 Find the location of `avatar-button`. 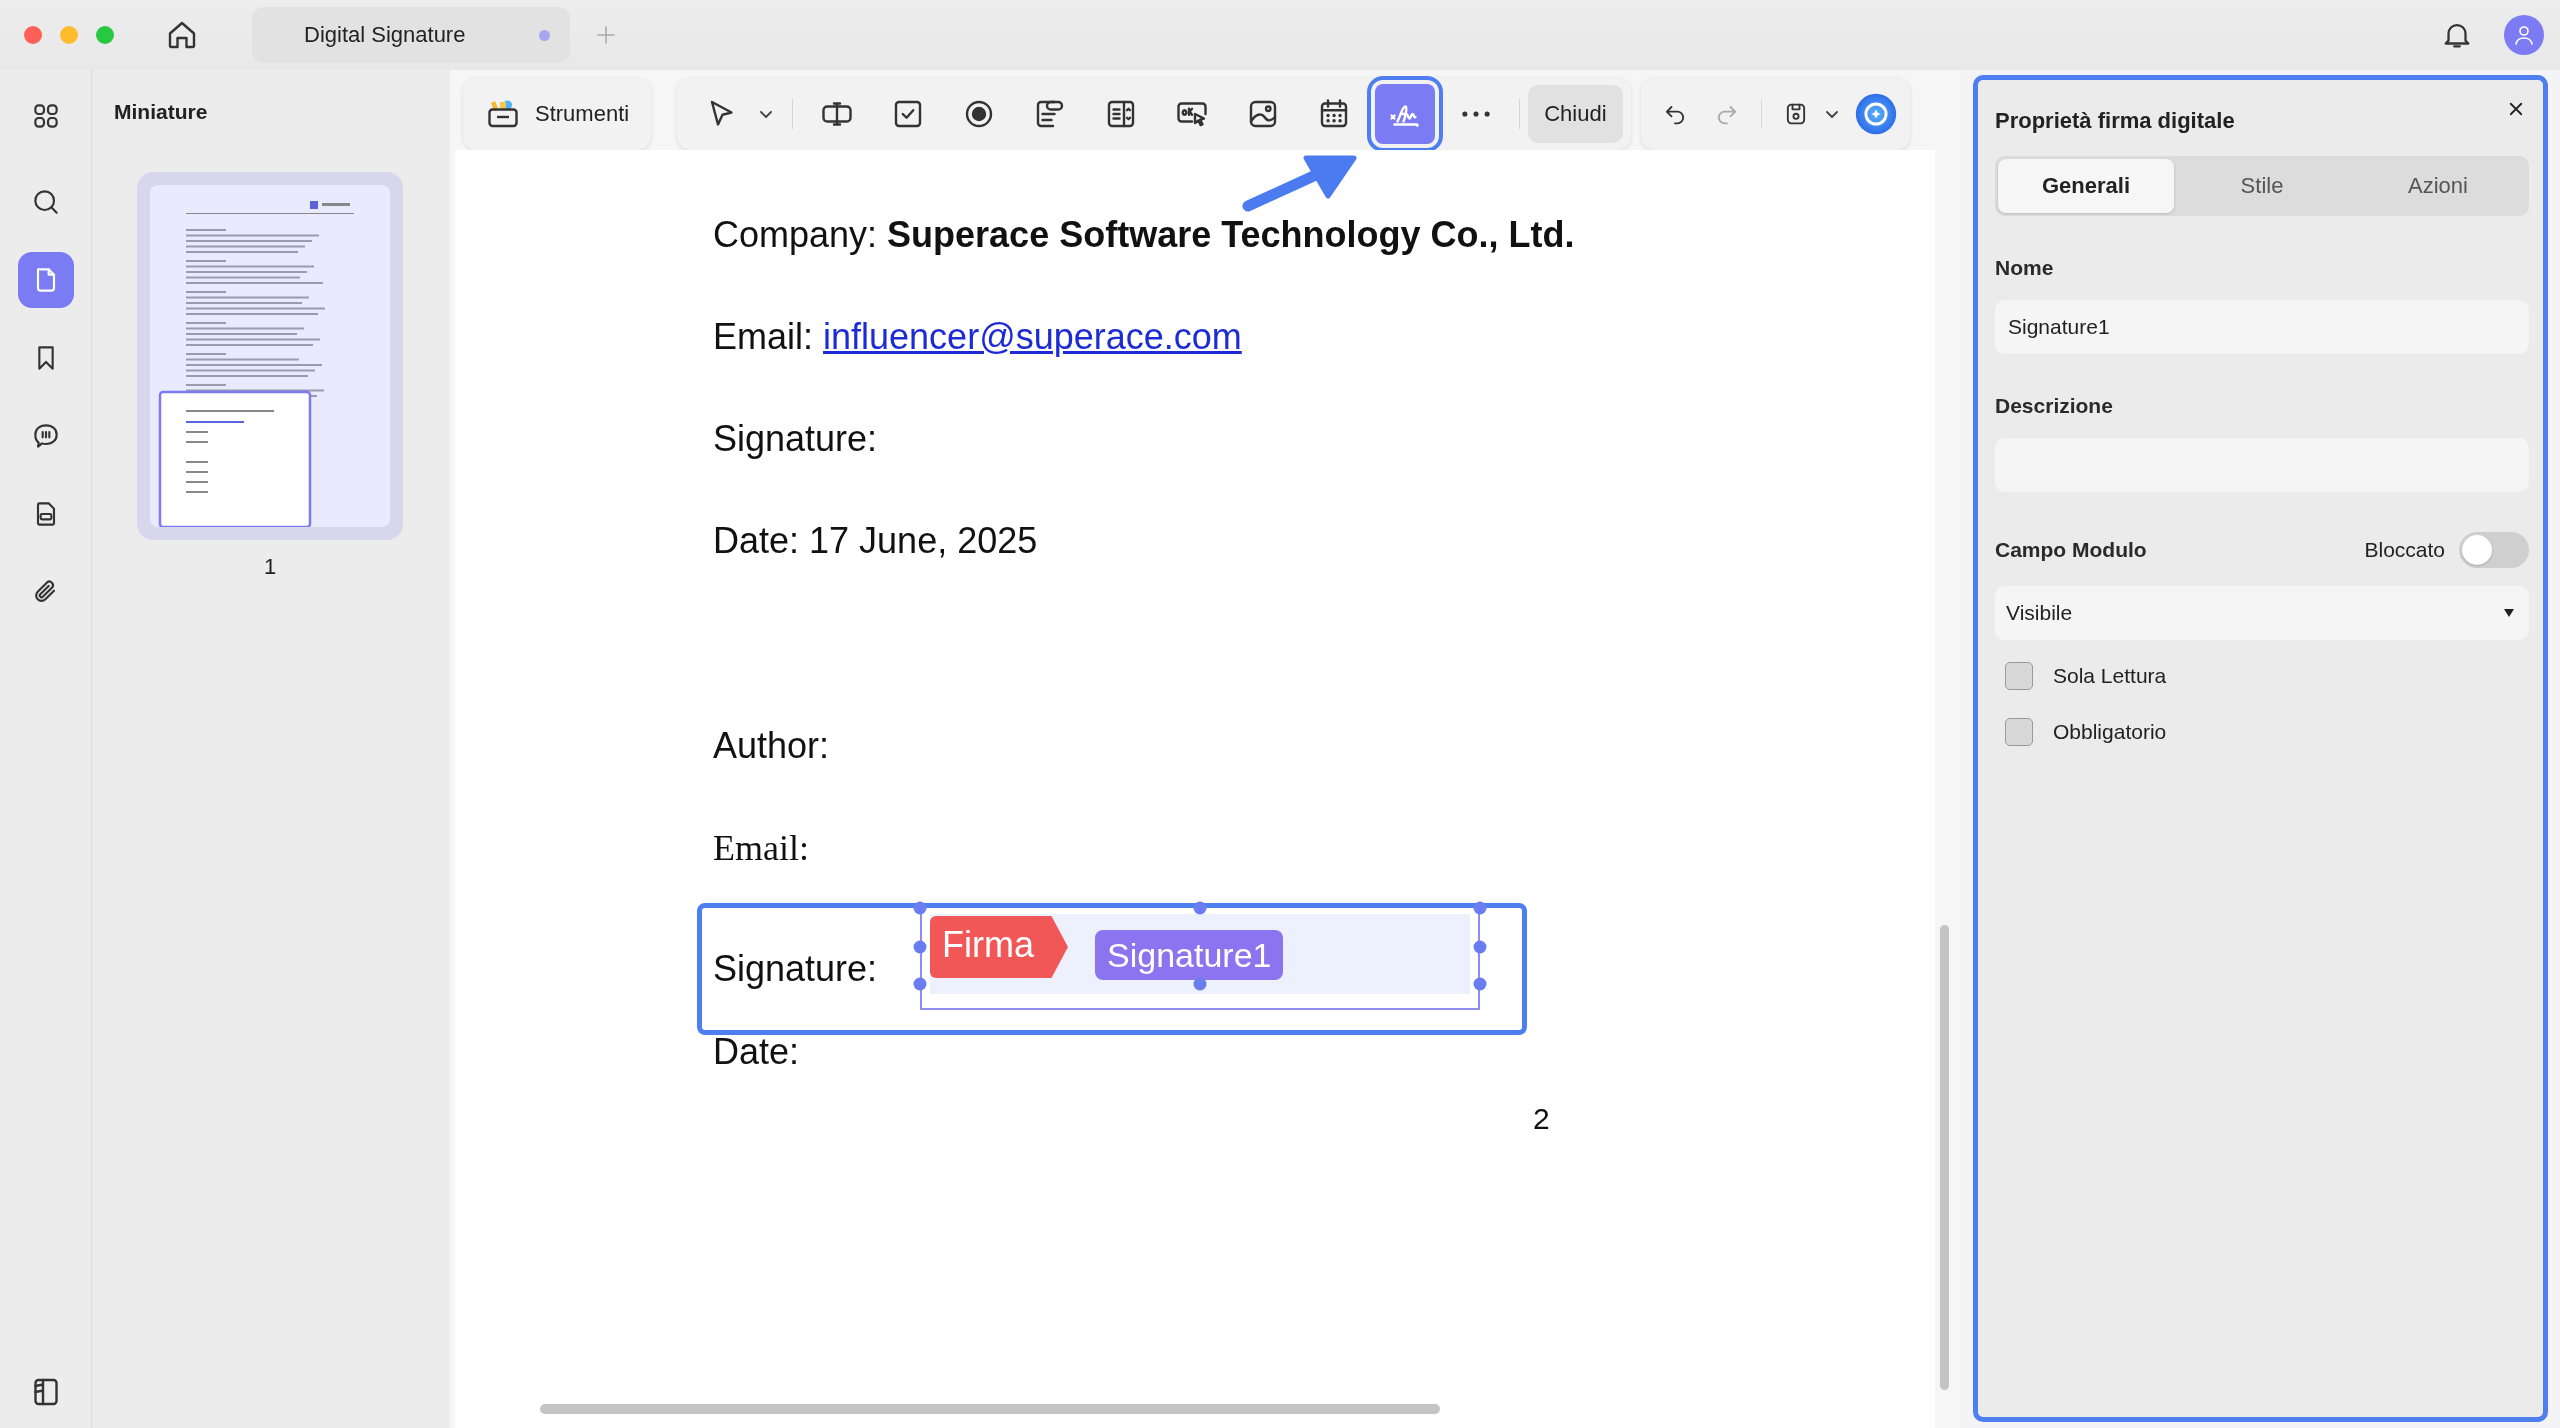

avatar-button is located at coordinates (2524, 35).